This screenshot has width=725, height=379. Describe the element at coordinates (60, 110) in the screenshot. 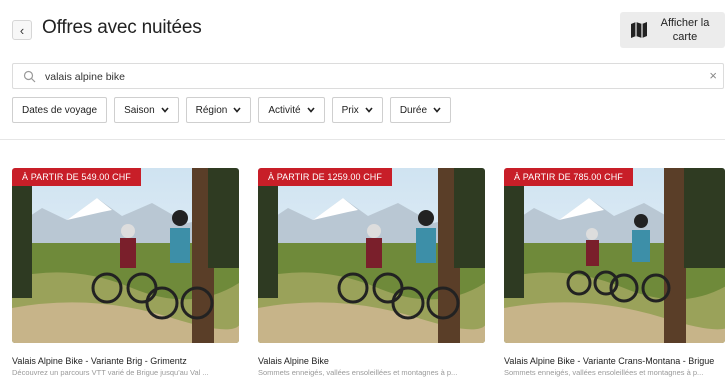

I see `filter-dates: Dates de voyage` at that location.